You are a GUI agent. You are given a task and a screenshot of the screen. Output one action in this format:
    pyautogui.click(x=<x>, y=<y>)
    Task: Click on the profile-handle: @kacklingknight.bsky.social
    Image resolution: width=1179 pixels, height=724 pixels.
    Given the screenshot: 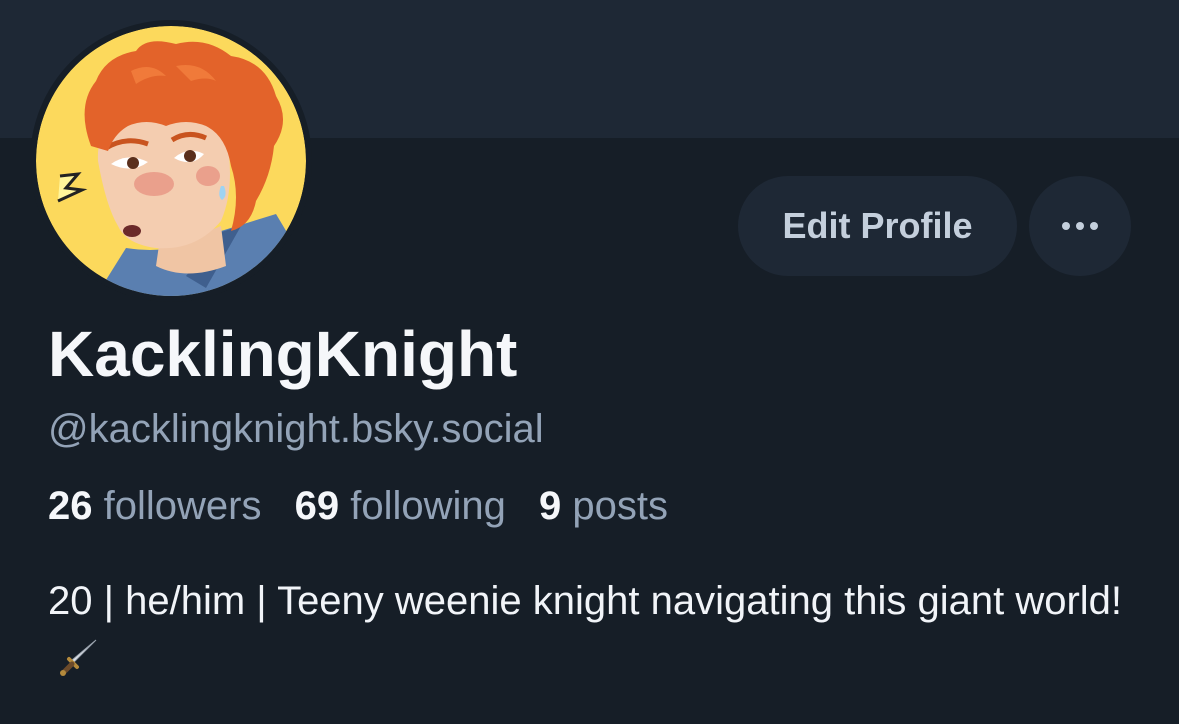 What is the action you would take?
    pyautogui.click(x=296, y=429)
    